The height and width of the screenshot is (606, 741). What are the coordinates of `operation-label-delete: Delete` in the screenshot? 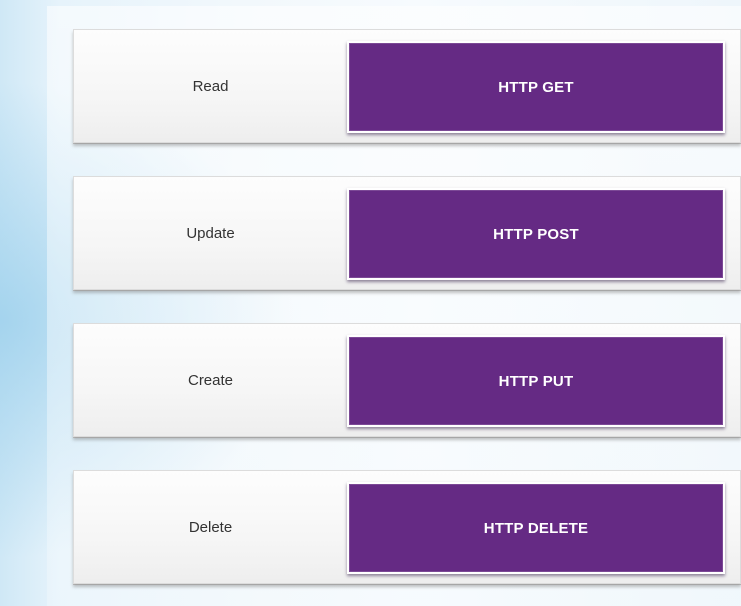 It's located at (210, 527).